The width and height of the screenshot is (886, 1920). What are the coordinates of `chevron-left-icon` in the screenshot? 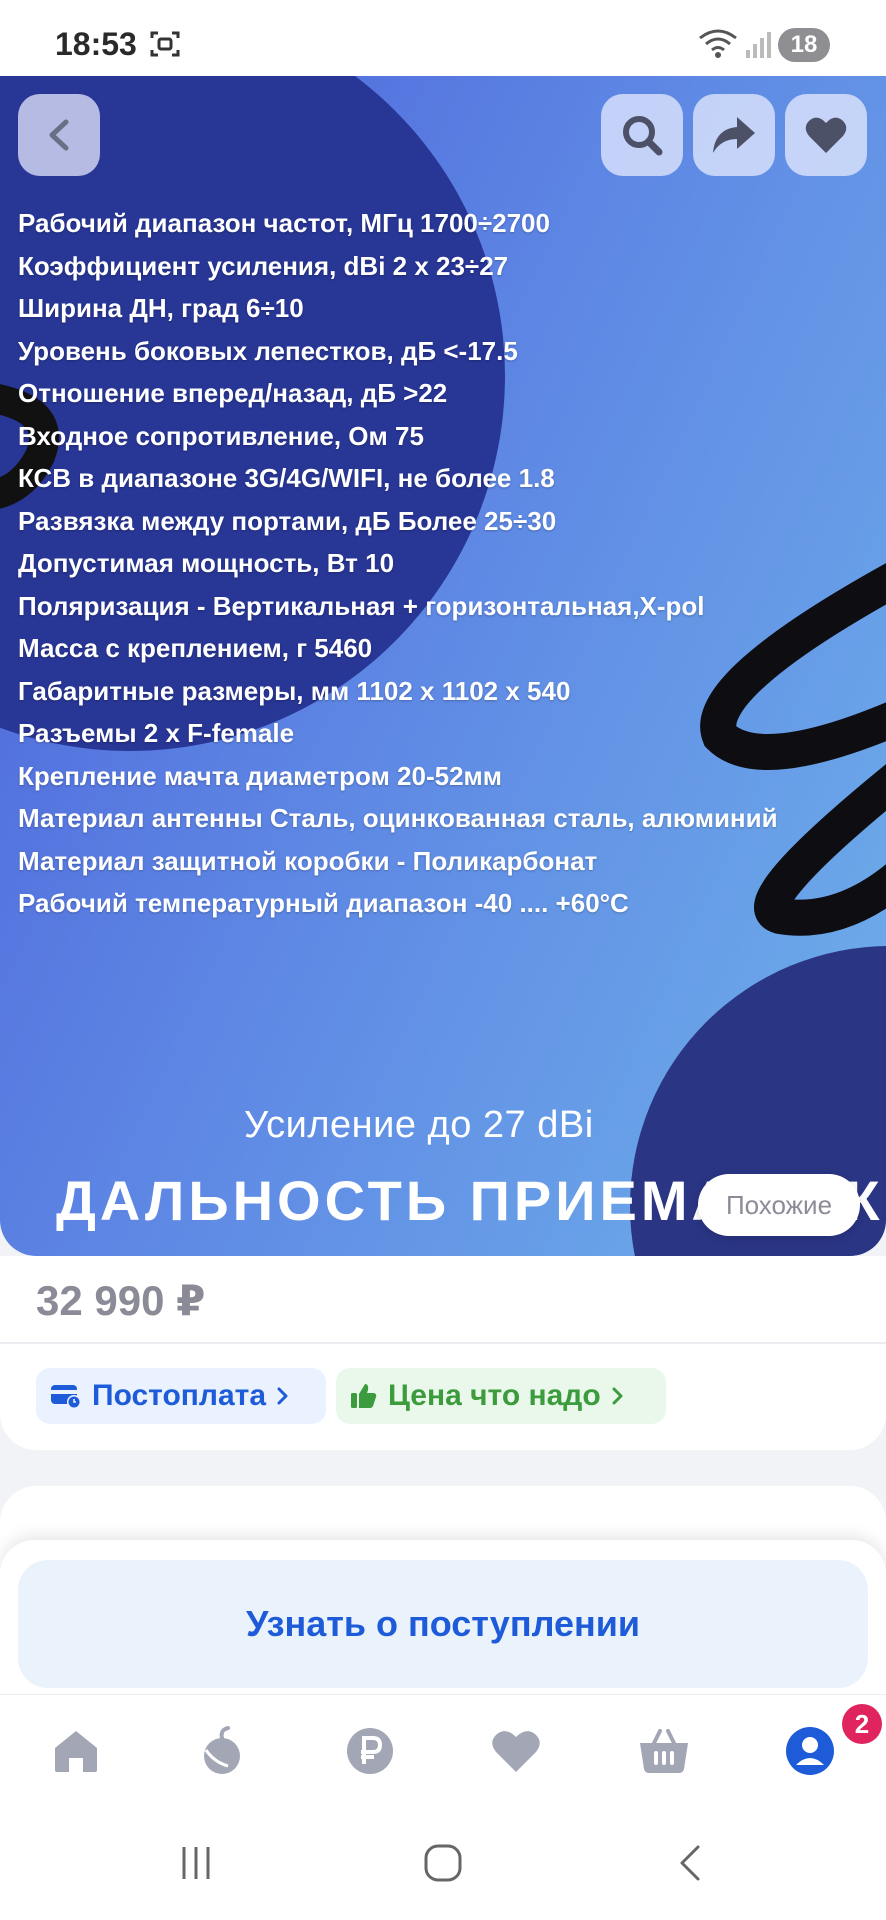 It's located at (59, 135).